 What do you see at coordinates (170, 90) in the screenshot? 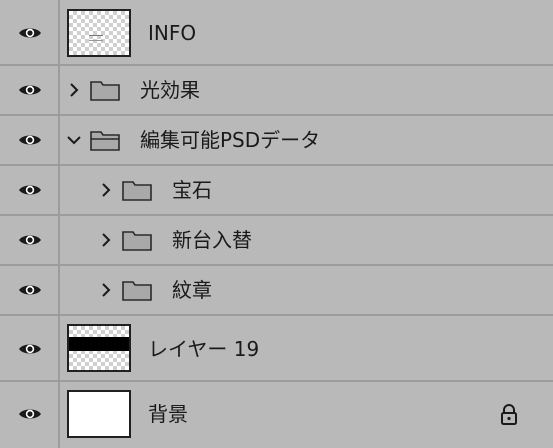
I see `layer-name: 光効果` at bounding box center [170, 90].